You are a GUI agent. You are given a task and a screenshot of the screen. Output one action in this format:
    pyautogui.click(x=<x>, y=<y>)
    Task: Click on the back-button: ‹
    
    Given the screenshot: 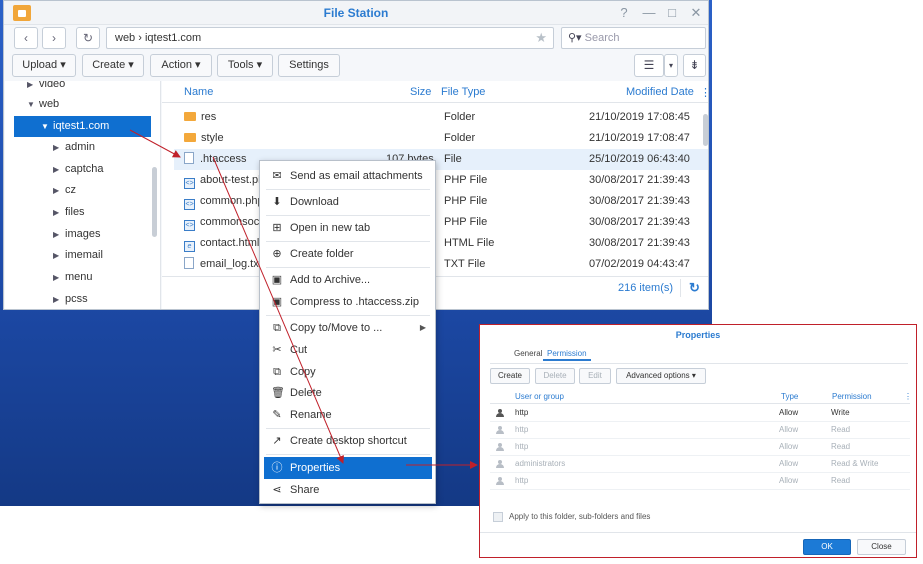 What is the action you would take?
    pyautogui.click(x=26, y=38)
    